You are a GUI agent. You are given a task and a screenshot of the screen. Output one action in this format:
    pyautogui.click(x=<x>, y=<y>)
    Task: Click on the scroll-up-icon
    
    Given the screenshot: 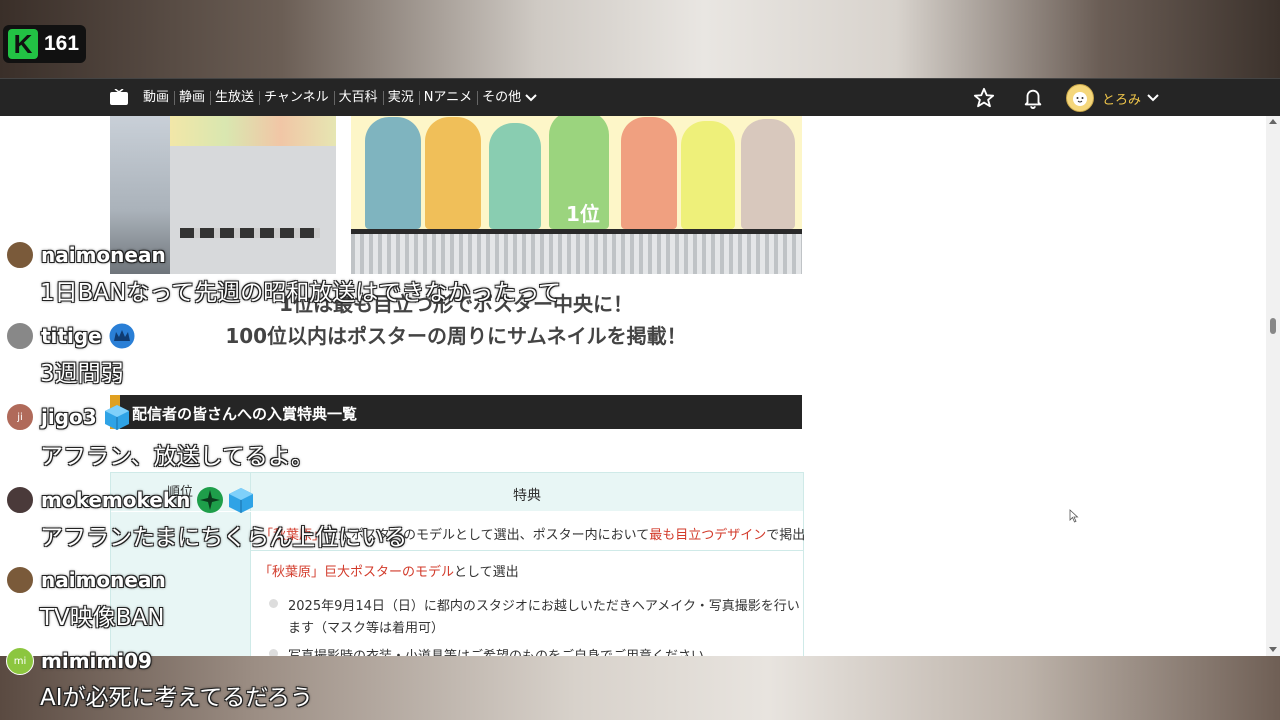 What is the action you would take?
    pyautogui.click(x=1273, y=121)
    